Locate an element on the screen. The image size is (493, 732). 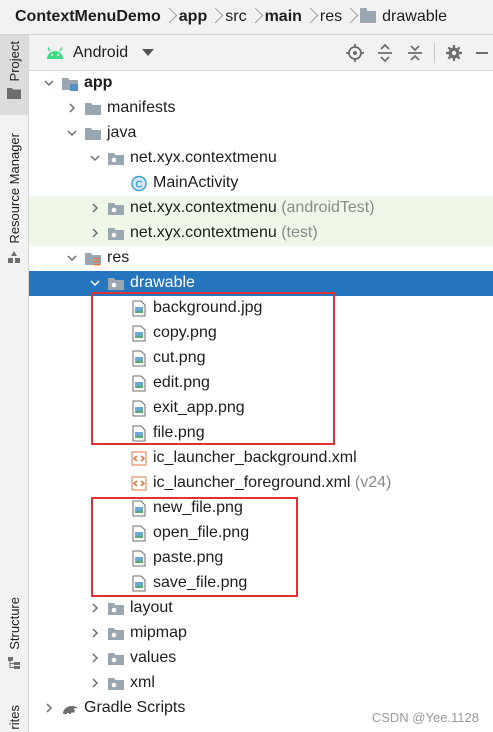
tree-item-name: Gradle Scripts is located at coordinates (135, 707).